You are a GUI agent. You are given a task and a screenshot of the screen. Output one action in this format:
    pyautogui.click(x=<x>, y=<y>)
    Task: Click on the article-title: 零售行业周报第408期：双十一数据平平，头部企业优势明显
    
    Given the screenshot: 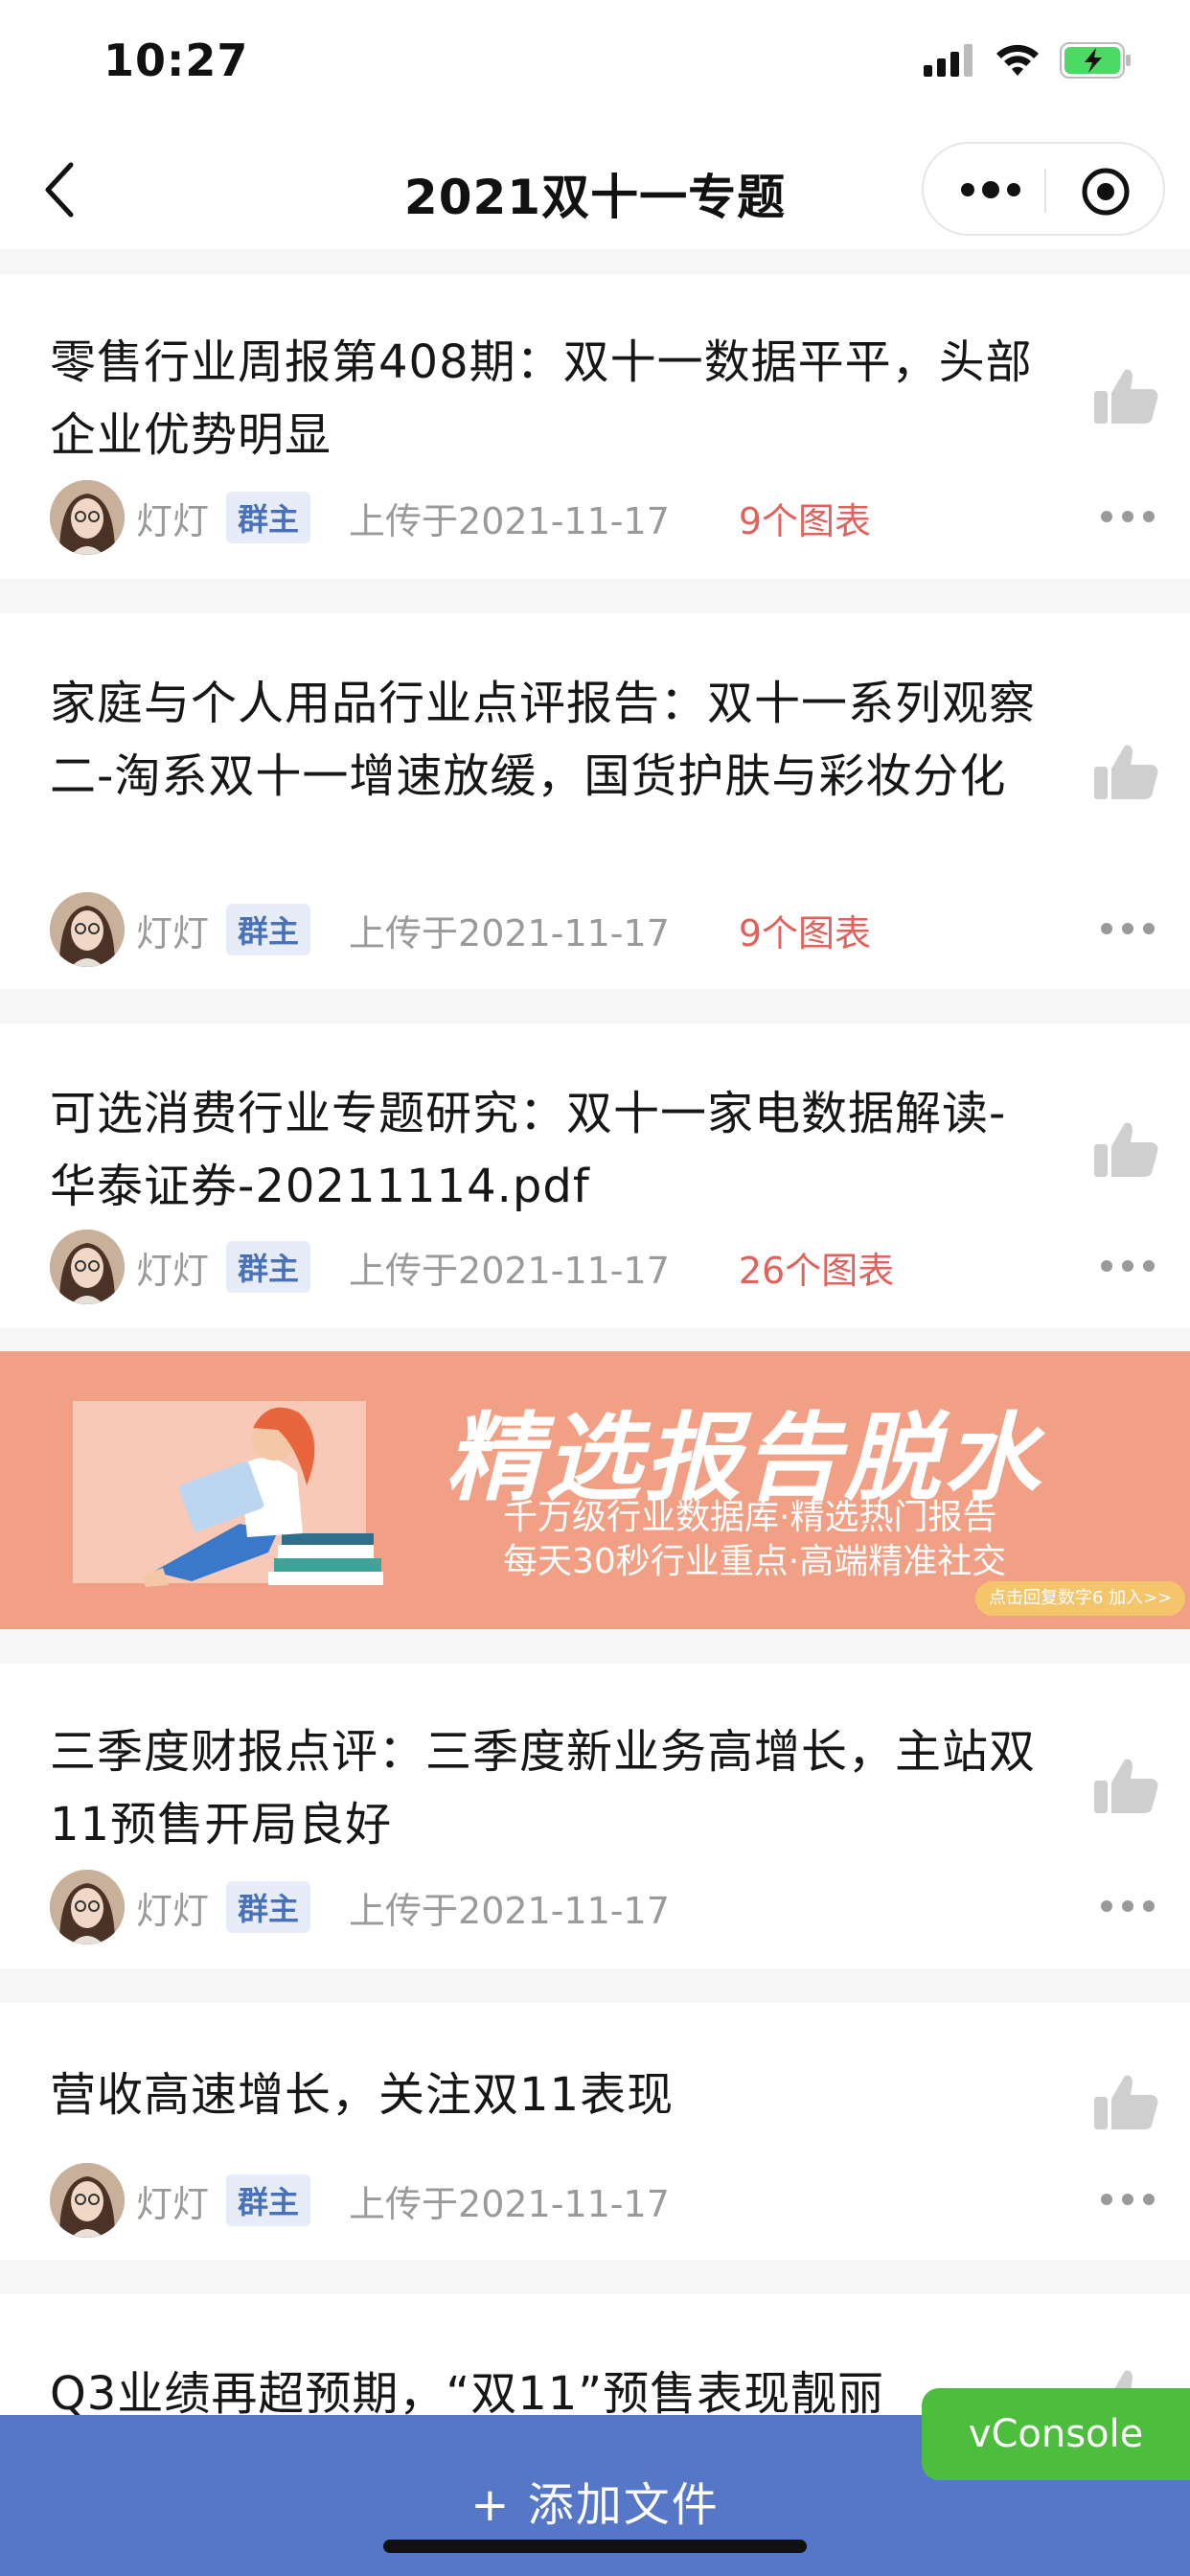 What is the action you would take?
    pyautogui.click(x=548, y=399)
    